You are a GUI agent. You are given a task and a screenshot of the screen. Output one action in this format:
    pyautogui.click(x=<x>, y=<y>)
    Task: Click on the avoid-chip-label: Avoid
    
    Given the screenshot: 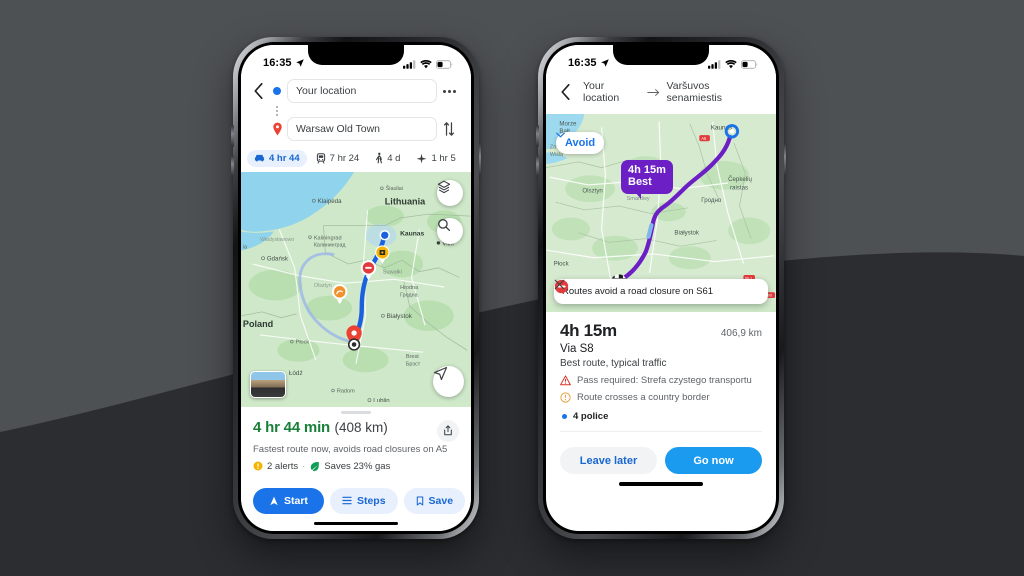 What is the action you would take?
    pyautogui.click(x=580, y=143)
    